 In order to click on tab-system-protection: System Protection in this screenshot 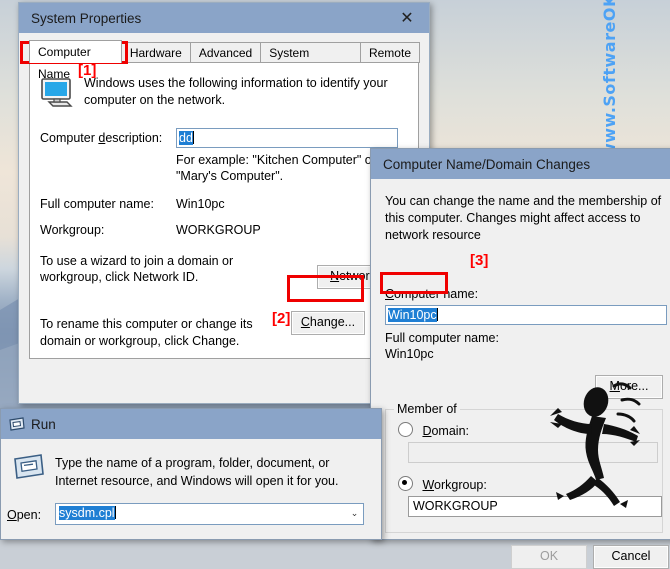, I will do `click(310, 61)`.